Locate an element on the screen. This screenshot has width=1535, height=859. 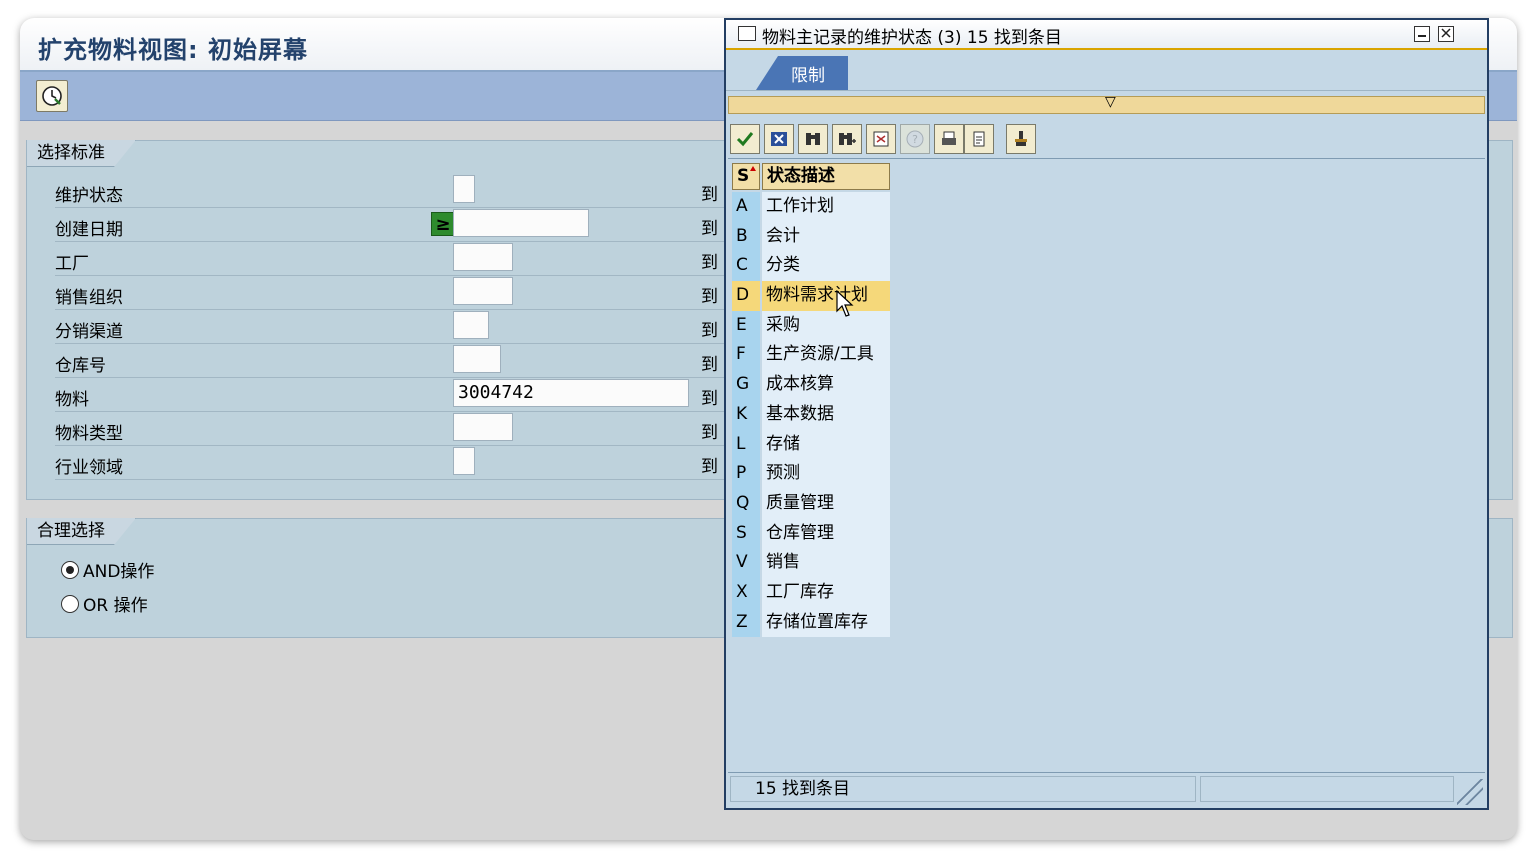
status-description: 工作计划 is located at coordinates (826, 207).